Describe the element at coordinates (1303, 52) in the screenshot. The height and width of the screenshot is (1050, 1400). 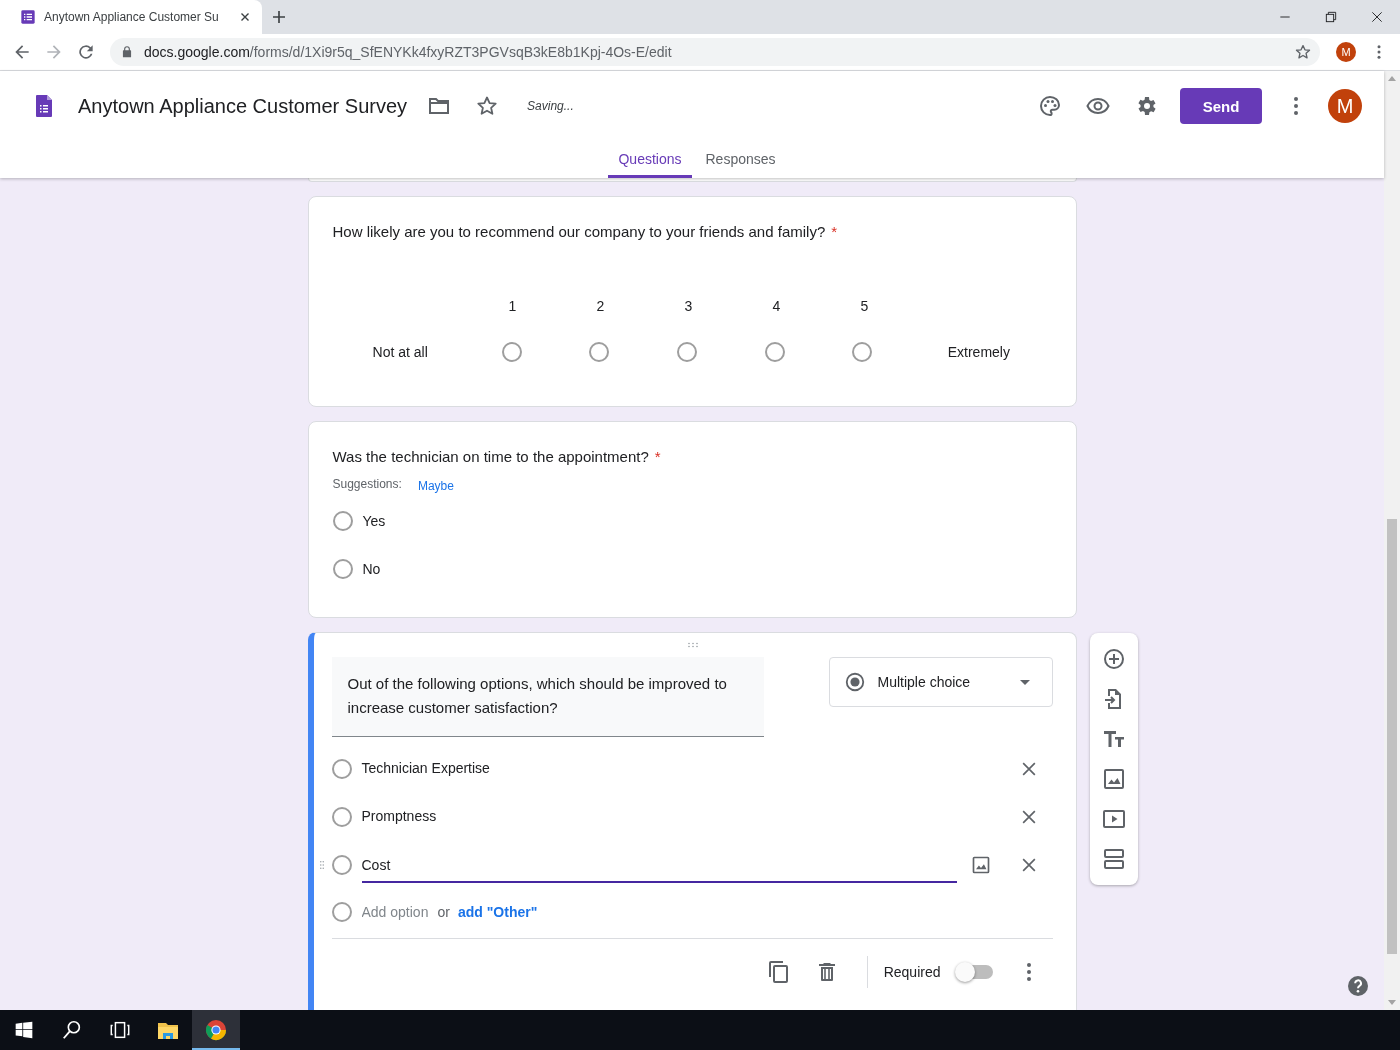
I see `star-icon` at that location.